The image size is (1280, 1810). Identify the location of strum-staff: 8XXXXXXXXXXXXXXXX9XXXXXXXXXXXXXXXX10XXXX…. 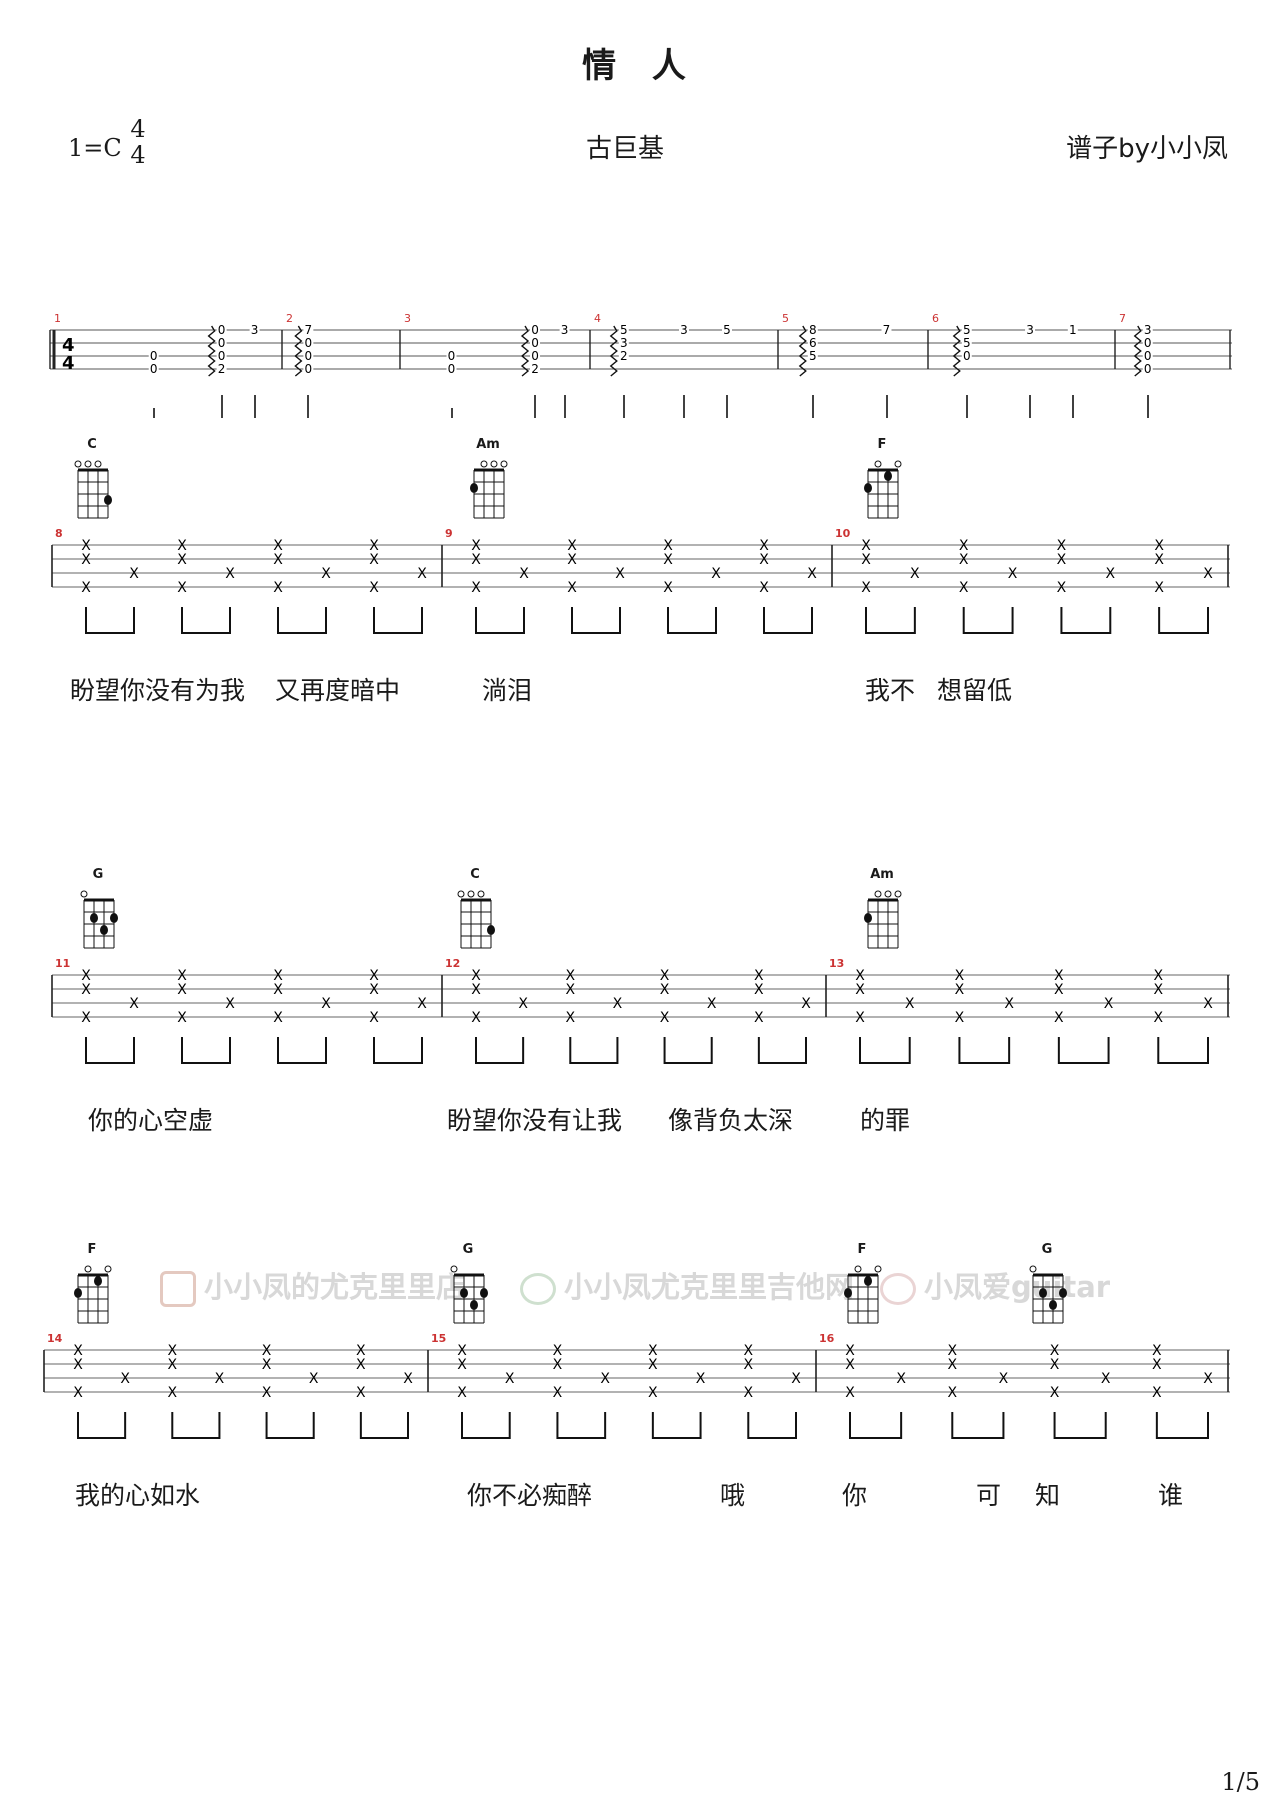
(640, 580).